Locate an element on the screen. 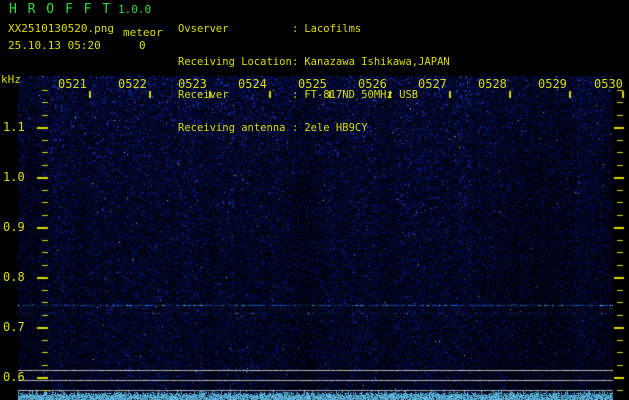 This screenshot has height=400, width=629. freq-label: 0.6 is located at coordinates (14, 377).